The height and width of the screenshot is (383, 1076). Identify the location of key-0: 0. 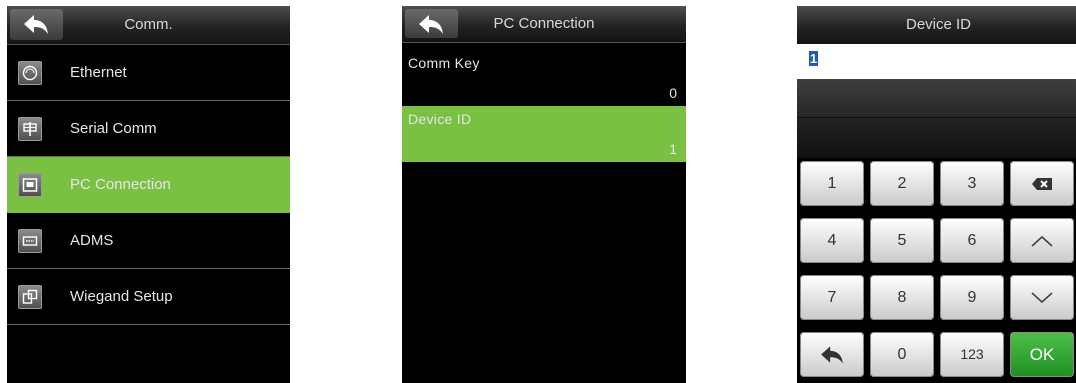
(902, 354).